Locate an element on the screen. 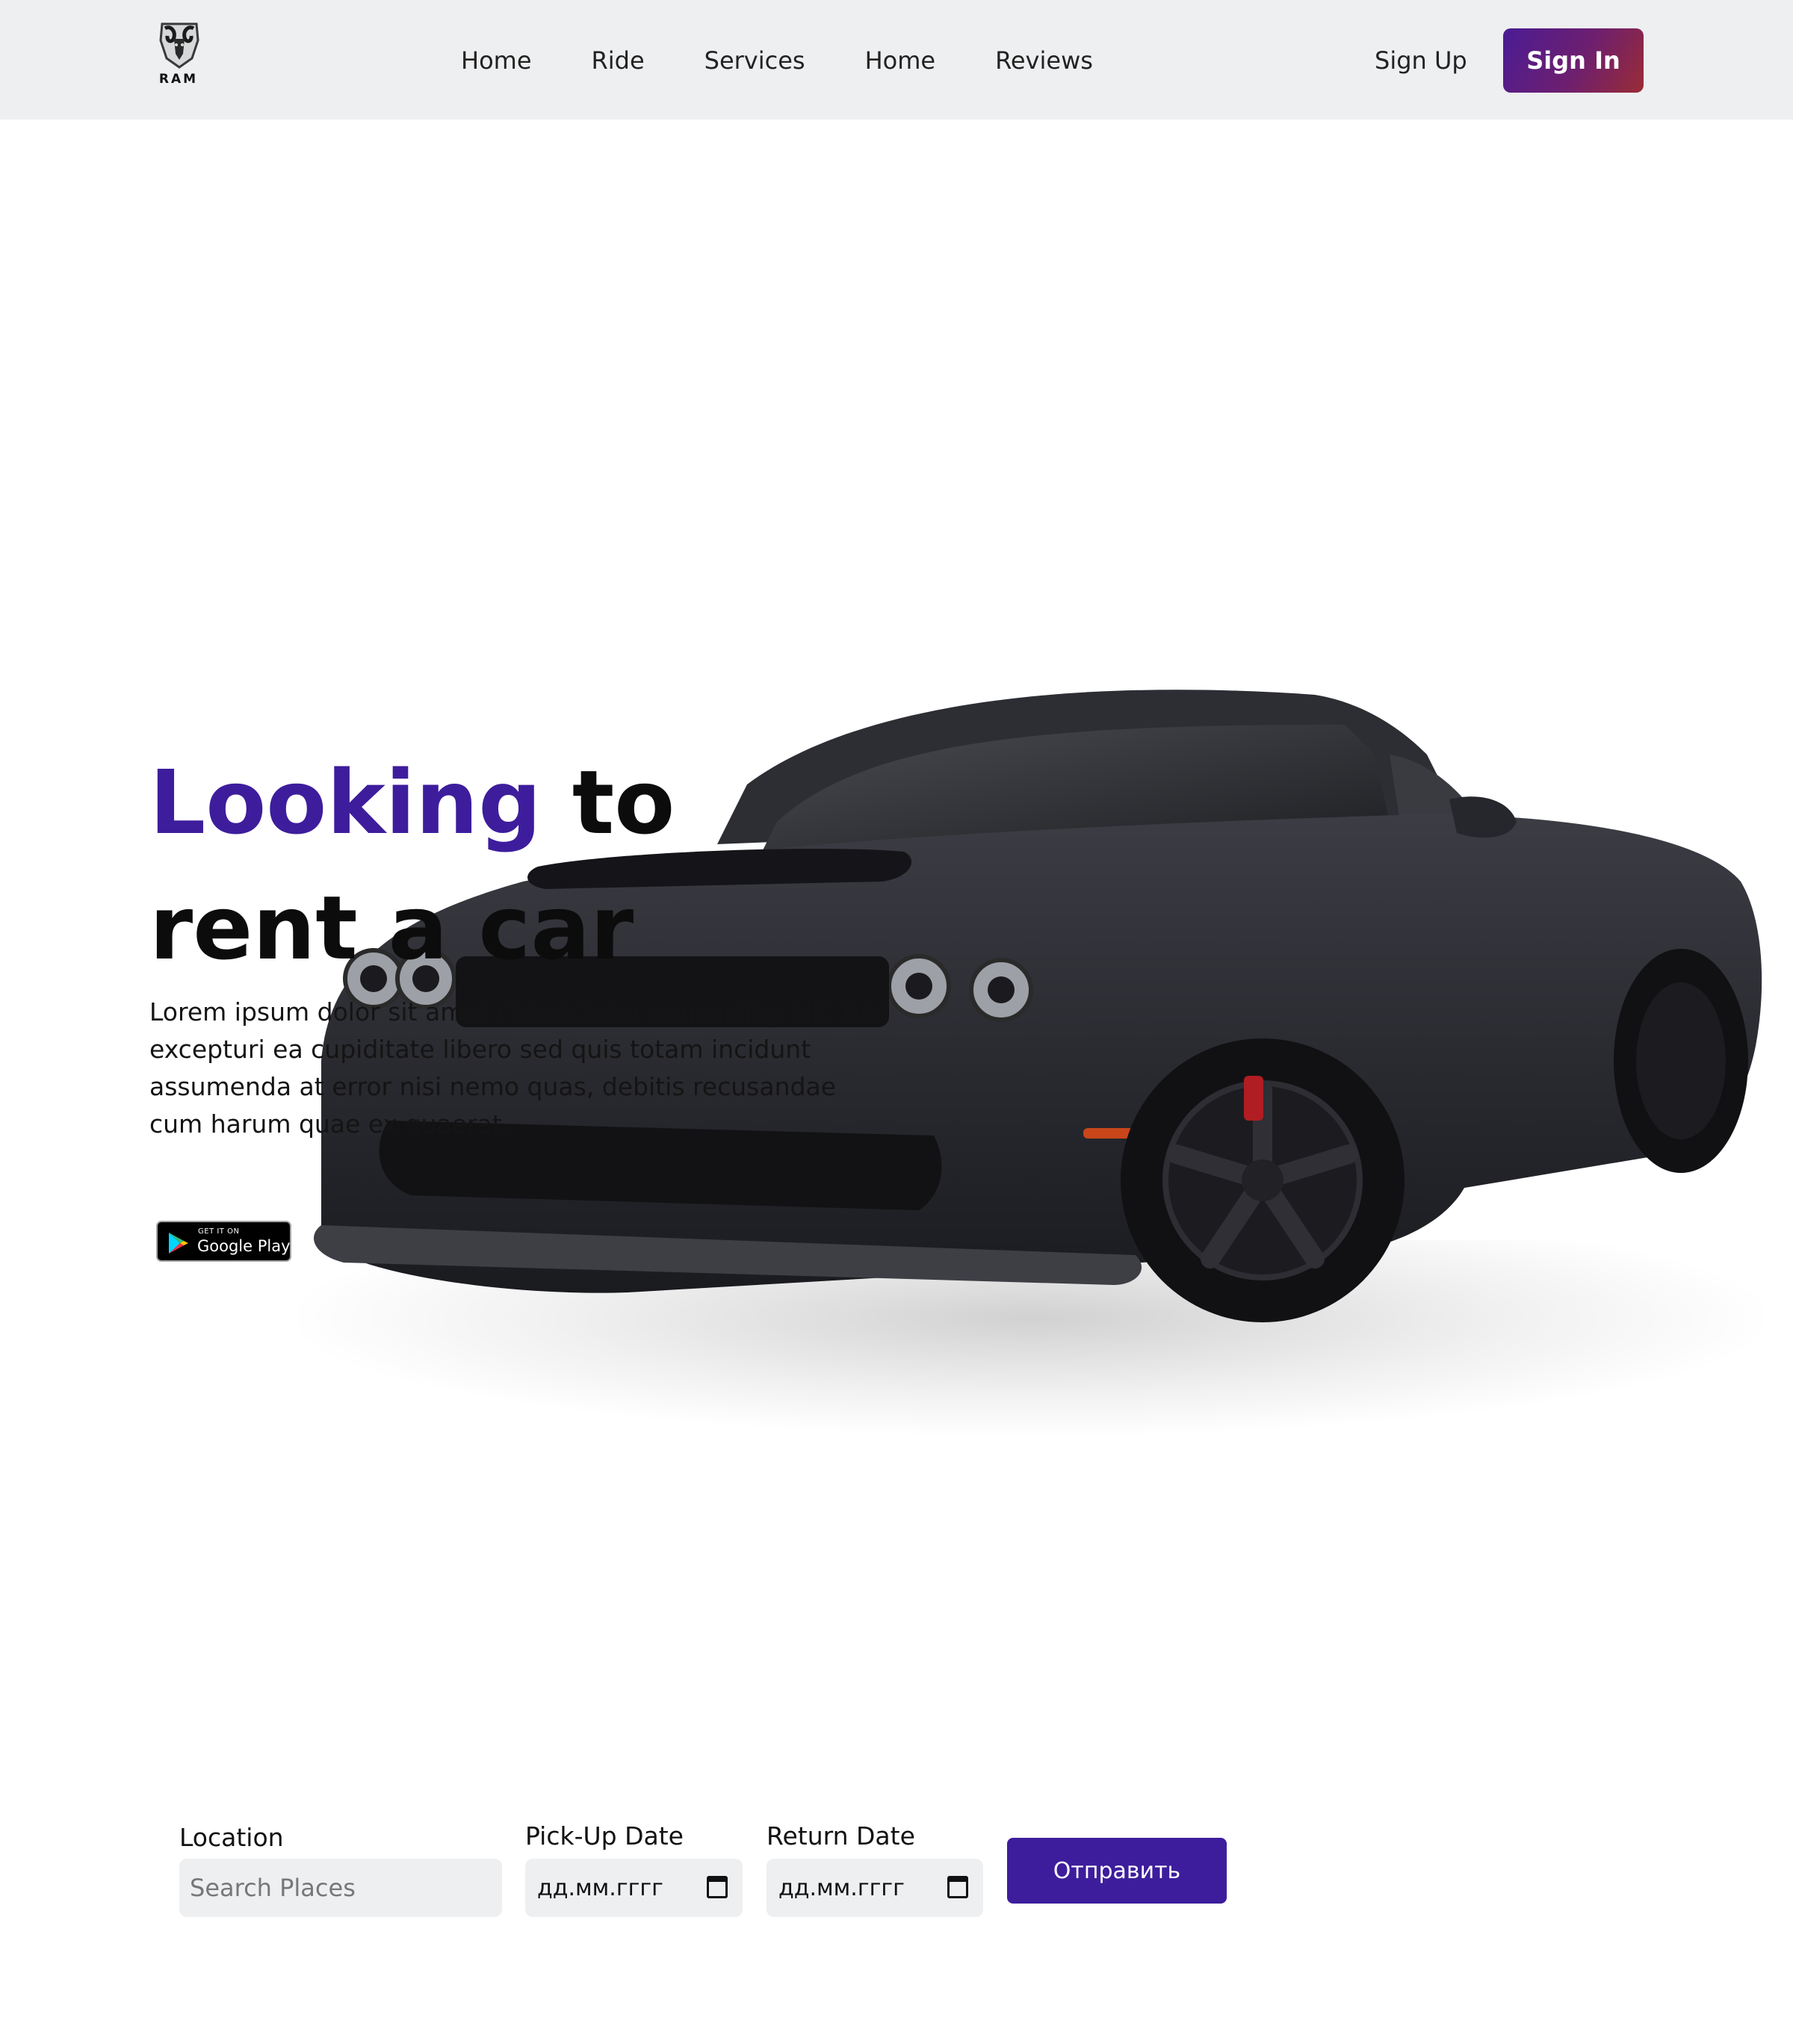  location-search-input is located at coordinates (340, 1888).